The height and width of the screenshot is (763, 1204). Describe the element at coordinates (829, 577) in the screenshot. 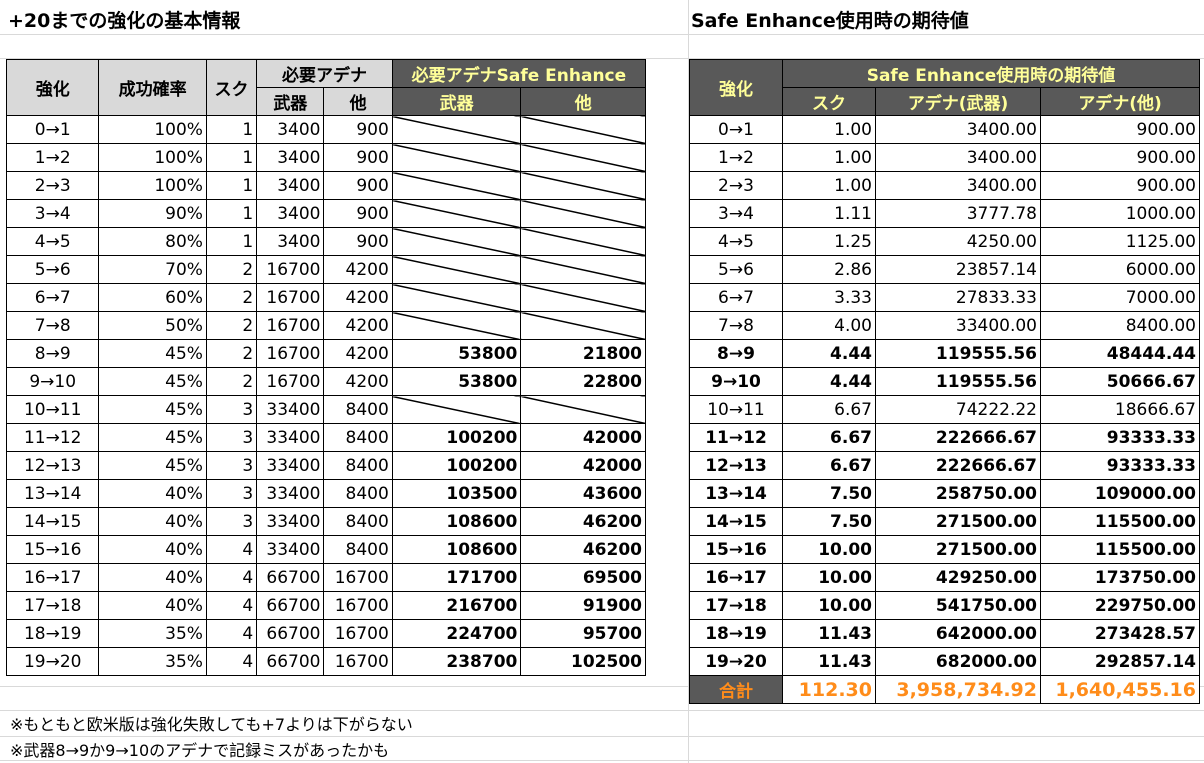

I see `expected-scroll-cell: 10.00` at that location.